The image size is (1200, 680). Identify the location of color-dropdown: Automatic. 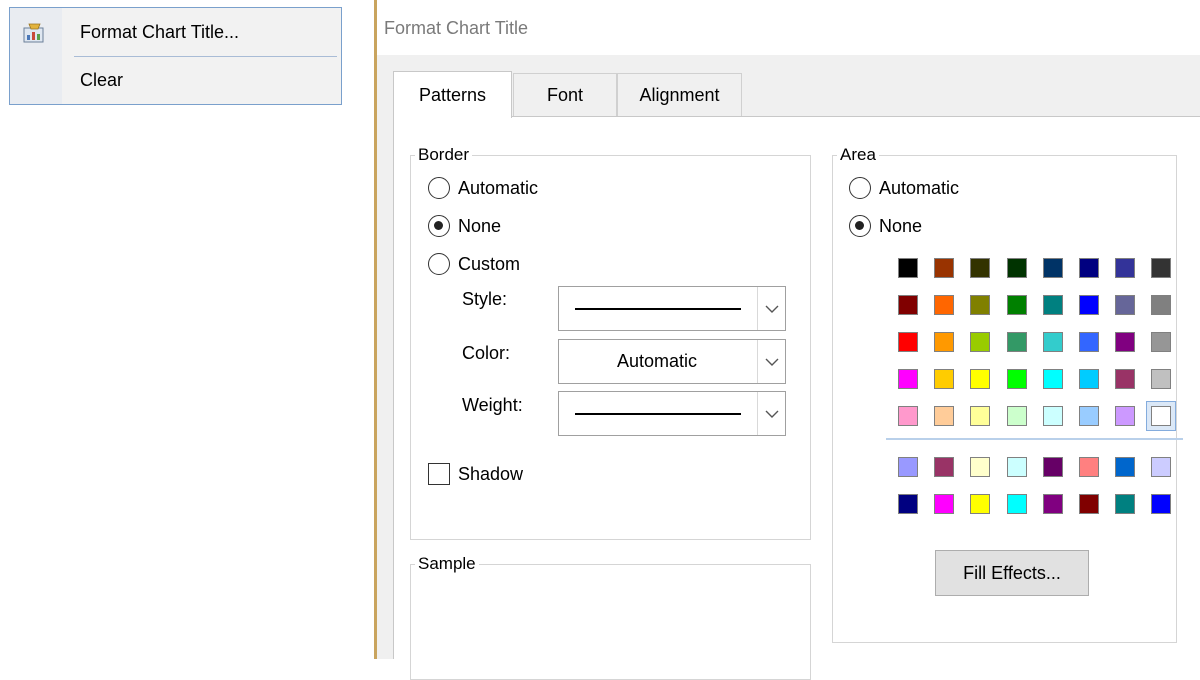
(672, 361).